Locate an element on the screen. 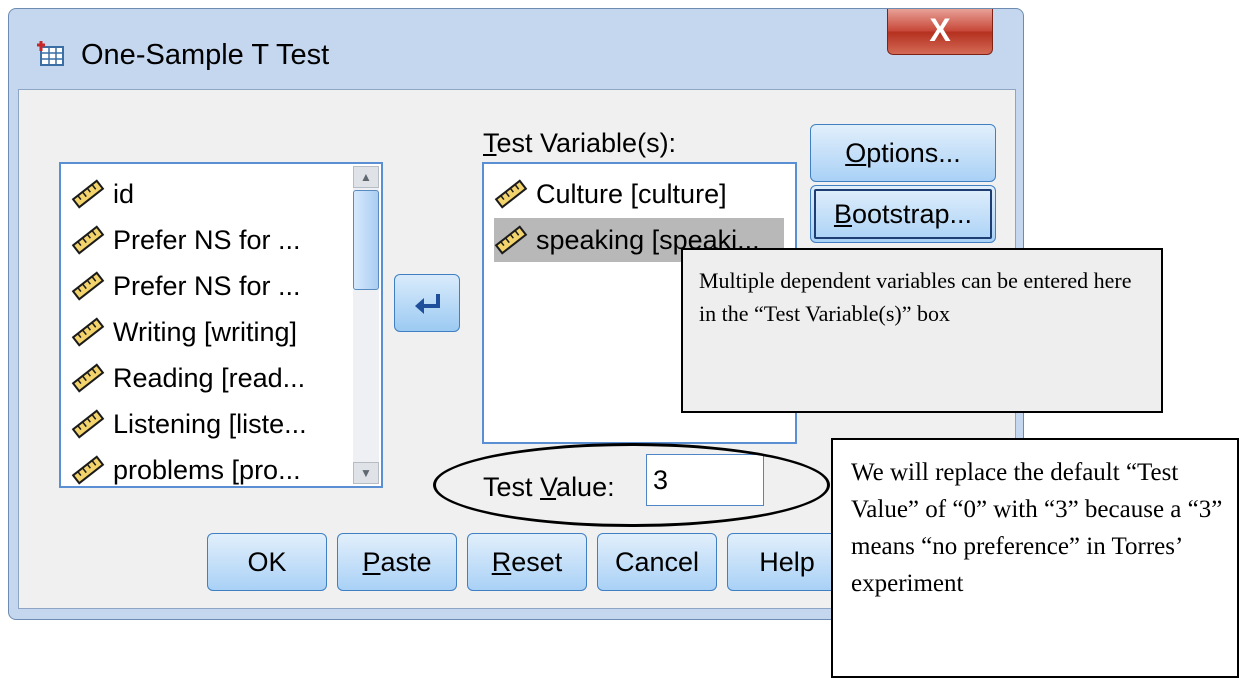  dialog-title: One-Sample T Test is located at coordinates (205, 55).